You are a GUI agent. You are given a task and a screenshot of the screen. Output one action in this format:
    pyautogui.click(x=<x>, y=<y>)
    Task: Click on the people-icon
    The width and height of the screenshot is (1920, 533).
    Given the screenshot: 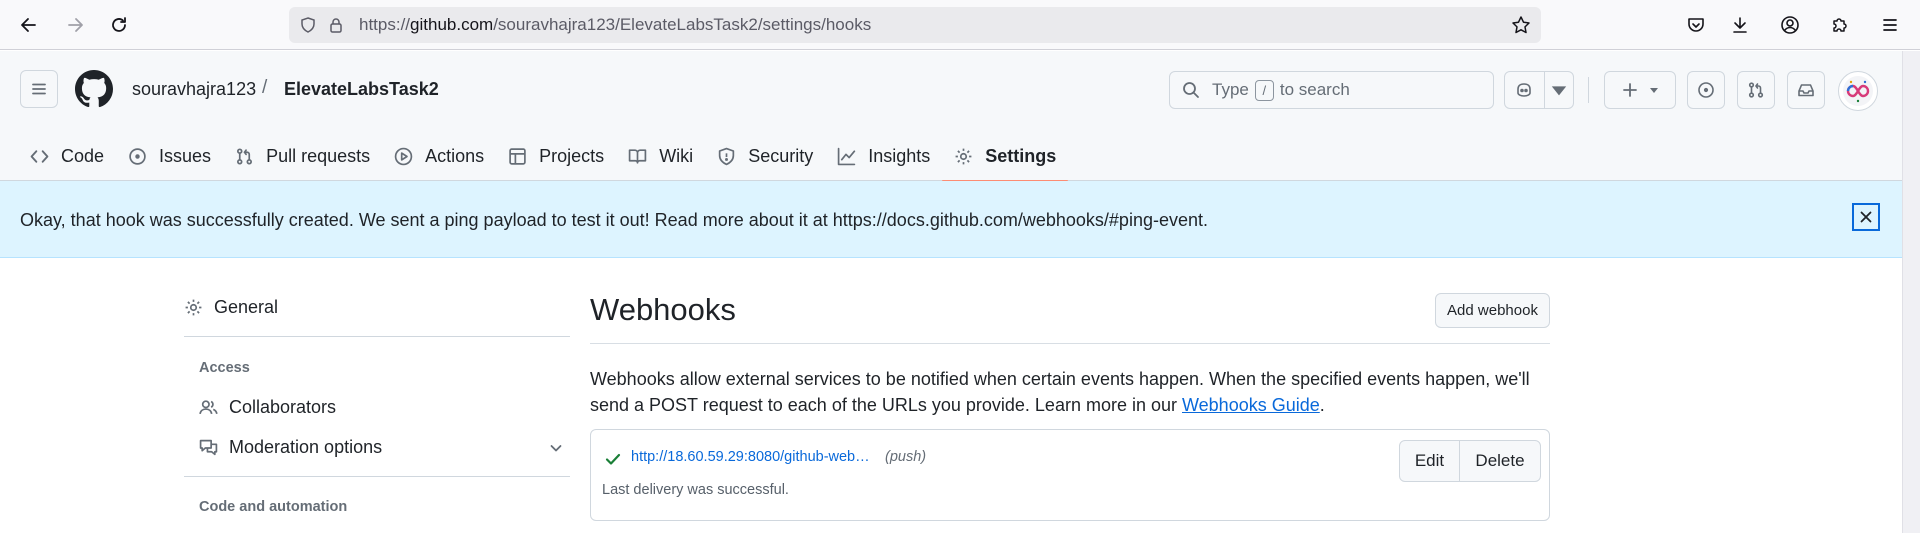 What is the action you would take?
    pyautogui.click(x=208, y=407)
    